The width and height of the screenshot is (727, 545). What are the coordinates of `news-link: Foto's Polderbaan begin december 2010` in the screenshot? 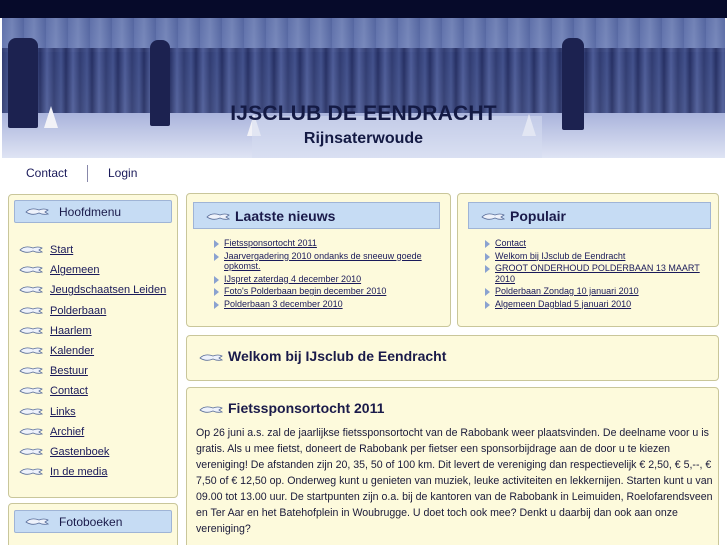 It's located at (305, 291).